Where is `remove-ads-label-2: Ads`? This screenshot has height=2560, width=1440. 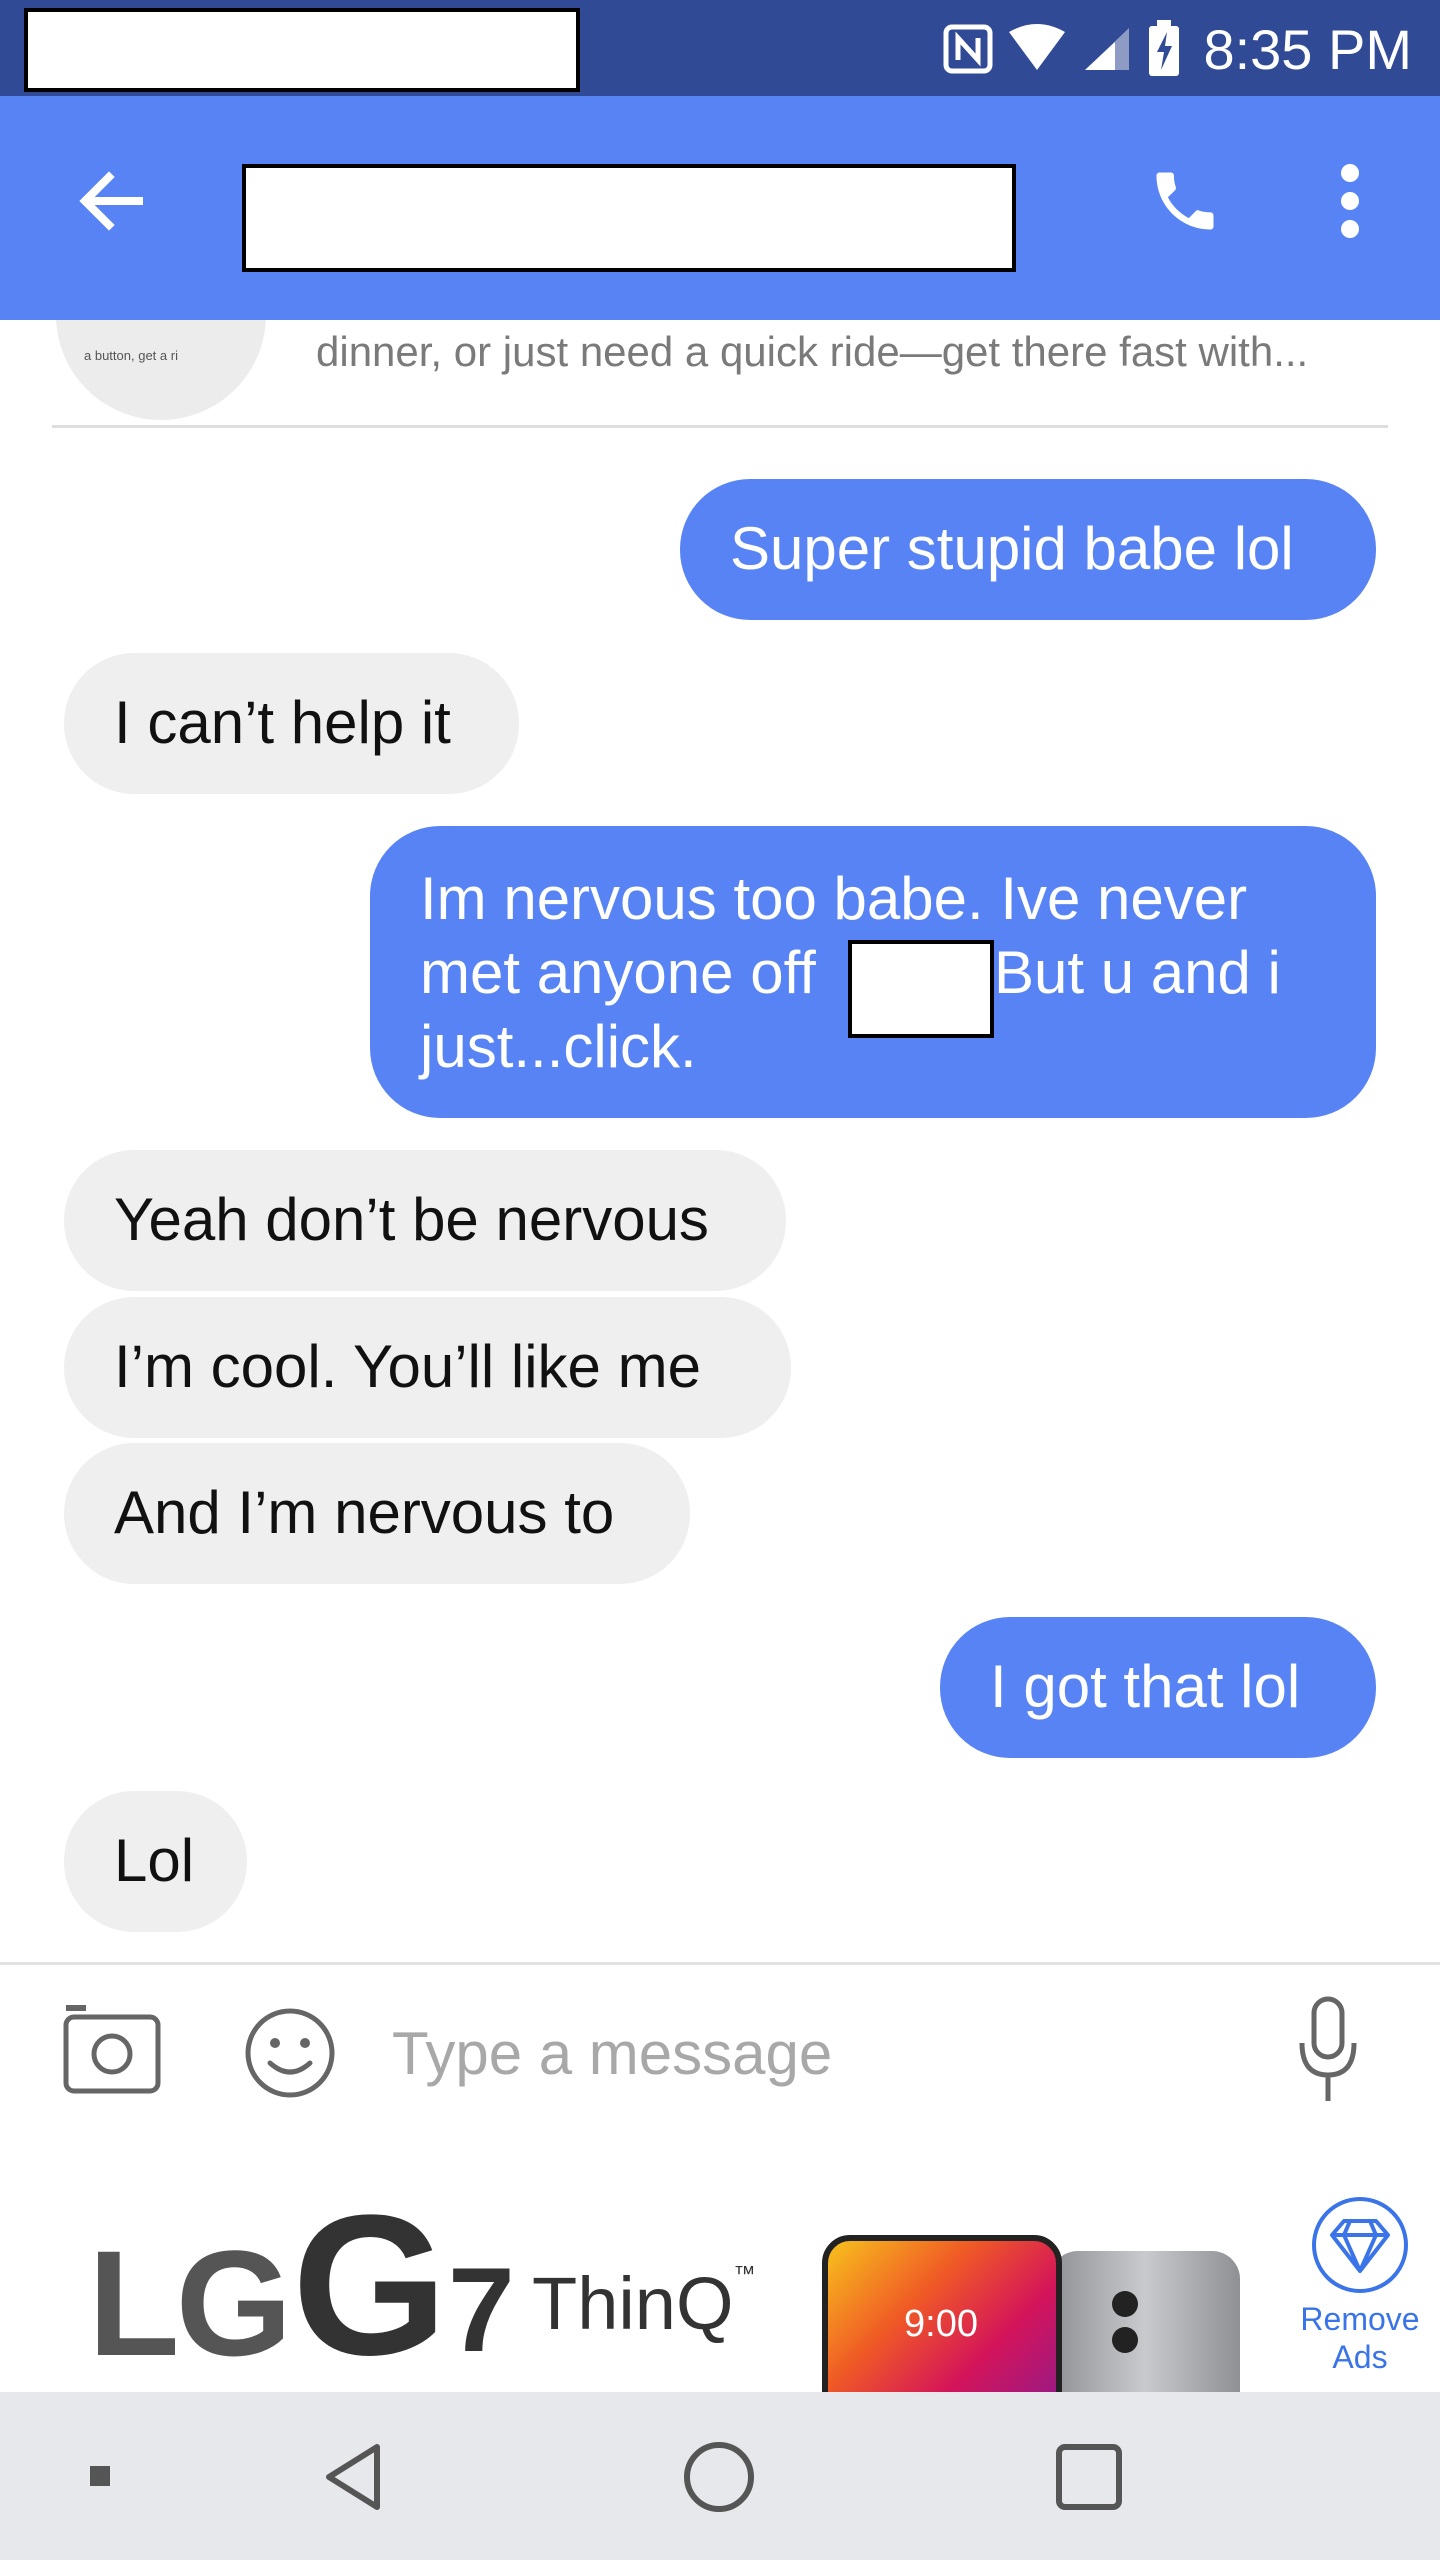 remove-ads-label-2: Ads is located at coordinates (1360, 2357).